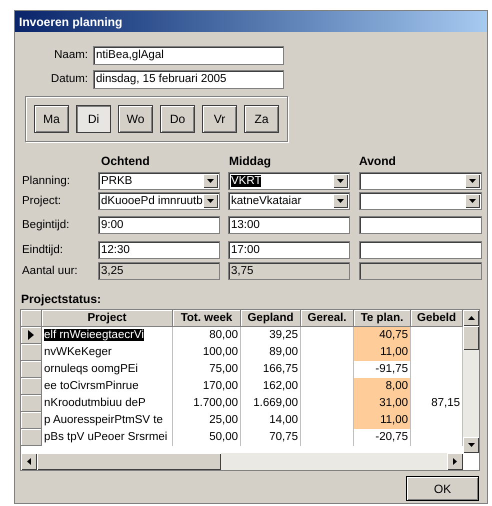 Image resolution: width=492 pixels, height=506 pixels. I want to click on day-button: Di, so click(93, 119).